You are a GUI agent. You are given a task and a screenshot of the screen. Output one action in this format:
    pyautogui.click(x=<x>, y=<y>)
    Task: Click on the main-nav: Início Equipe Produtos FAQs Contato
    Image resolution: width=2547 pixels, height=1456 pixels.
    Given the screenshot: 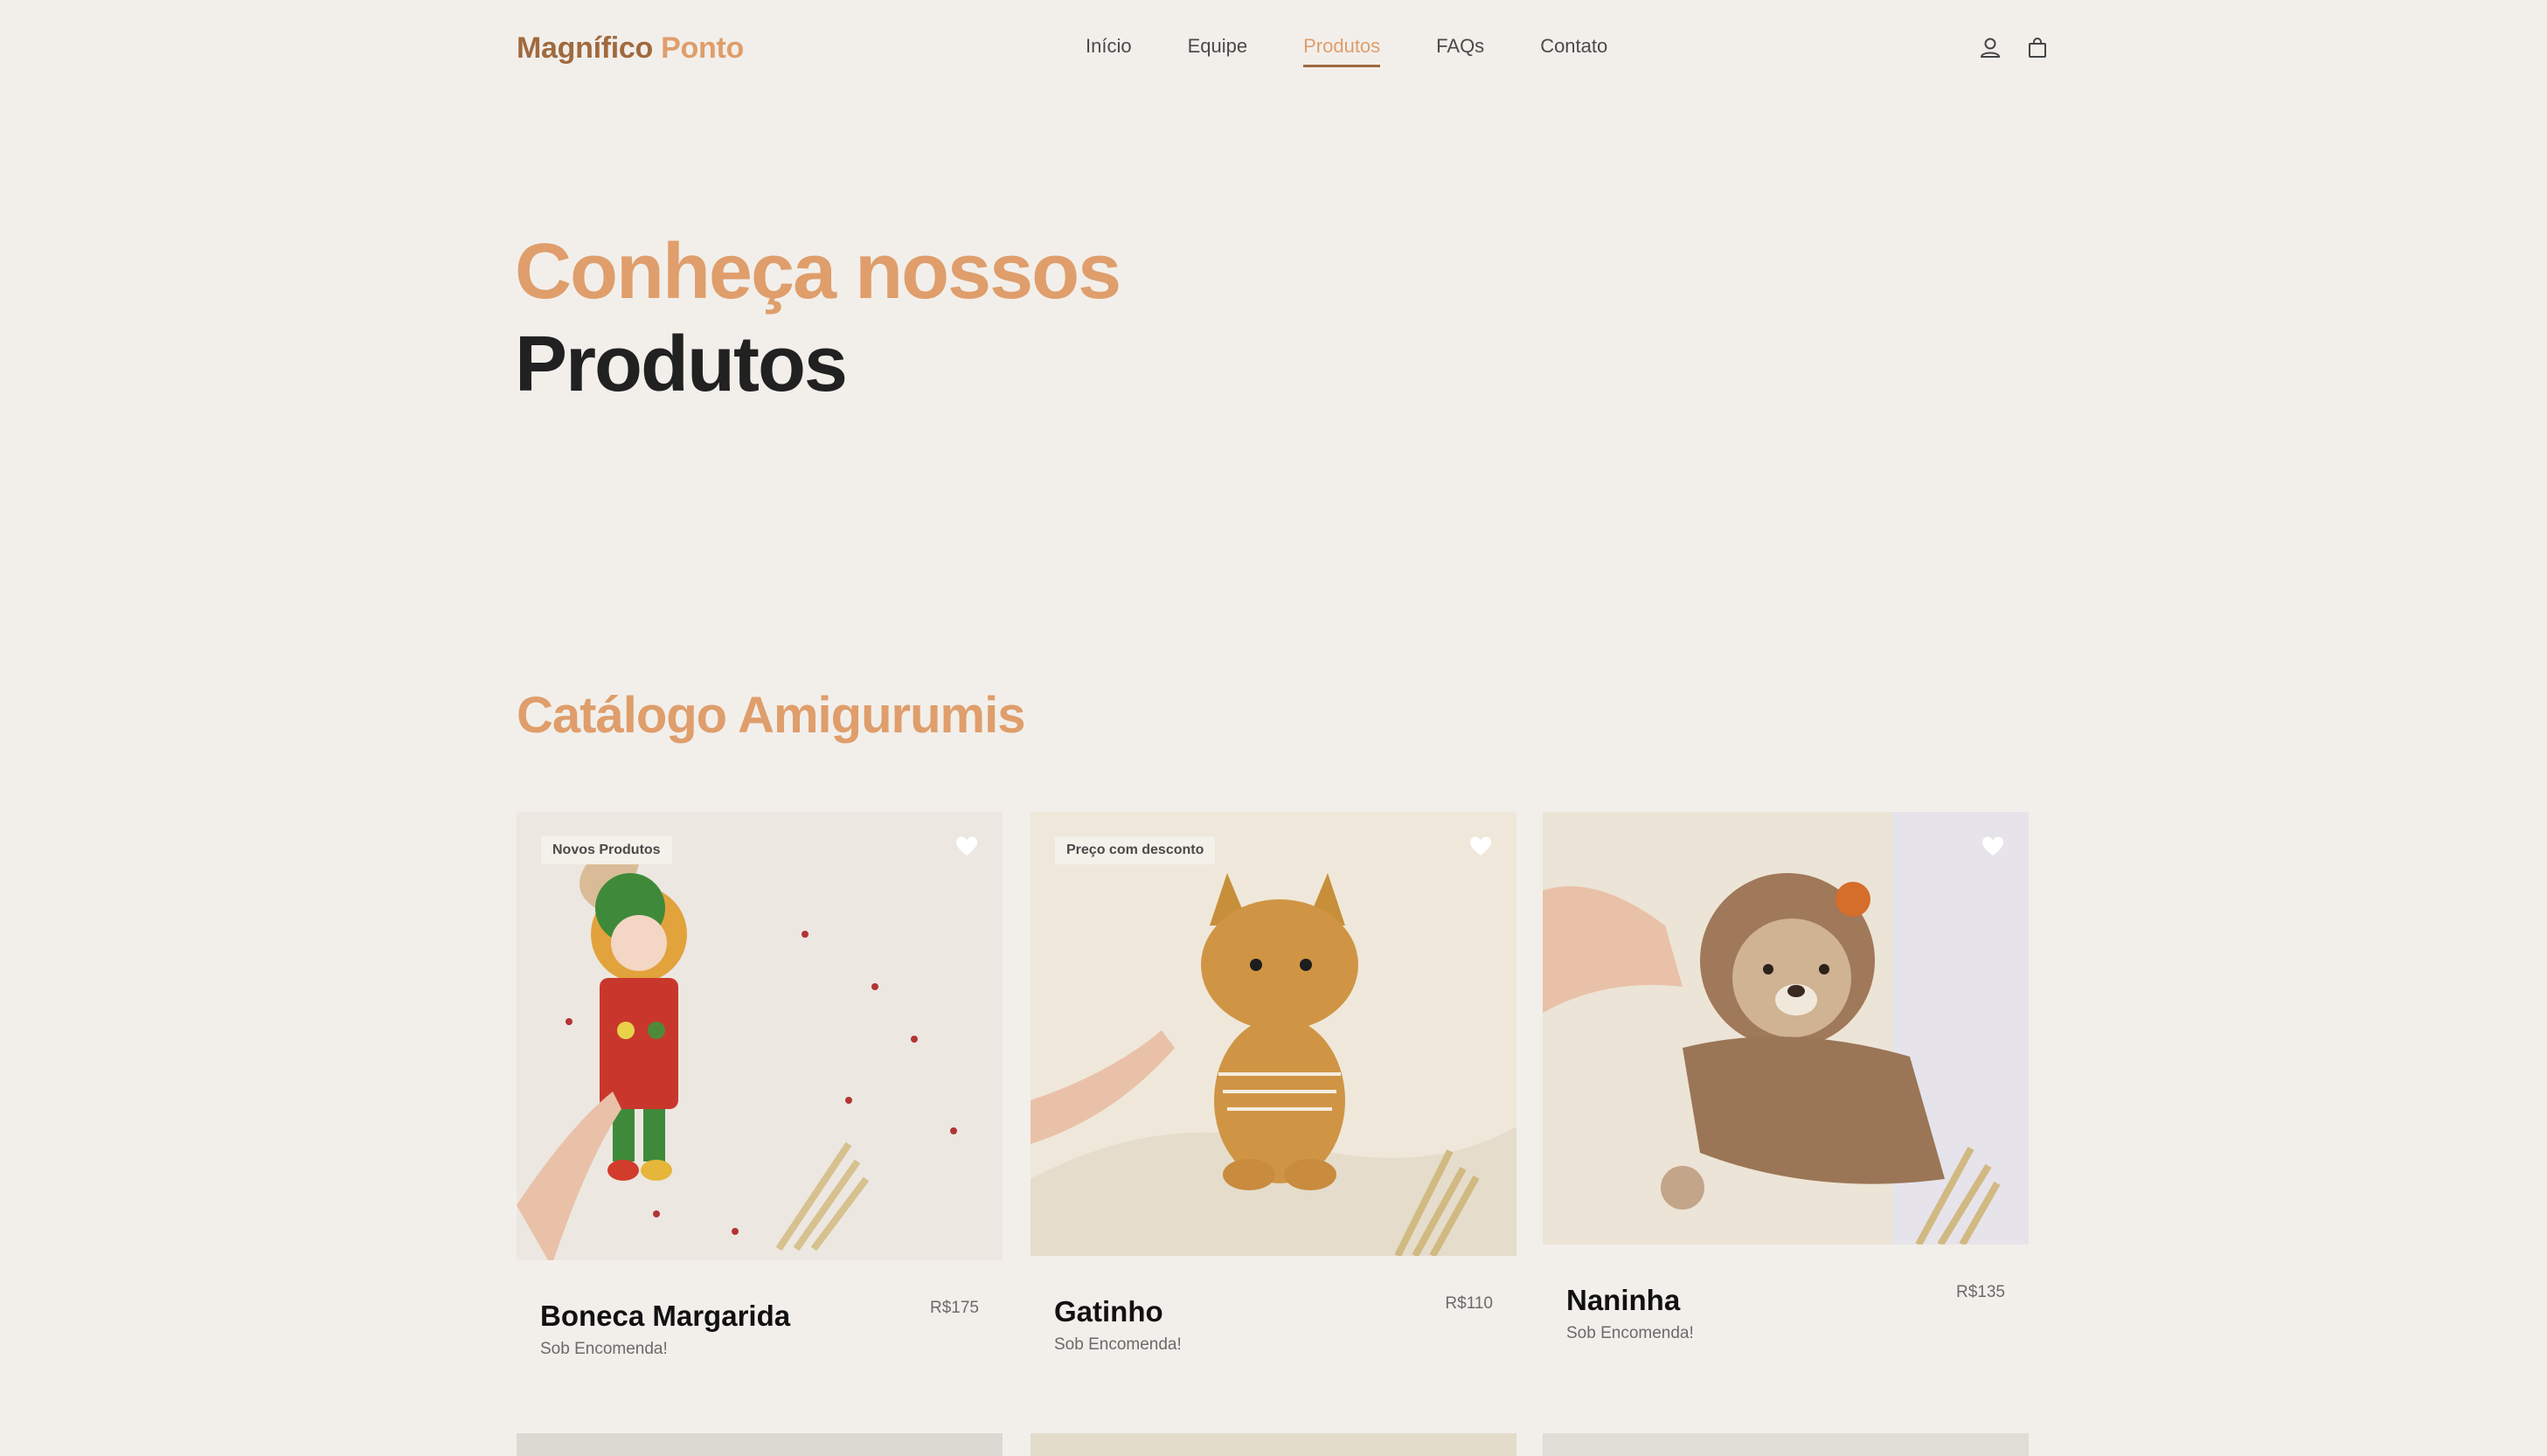 What is the action you would take?
    pyautogui.click(x=1375, y=51)
    